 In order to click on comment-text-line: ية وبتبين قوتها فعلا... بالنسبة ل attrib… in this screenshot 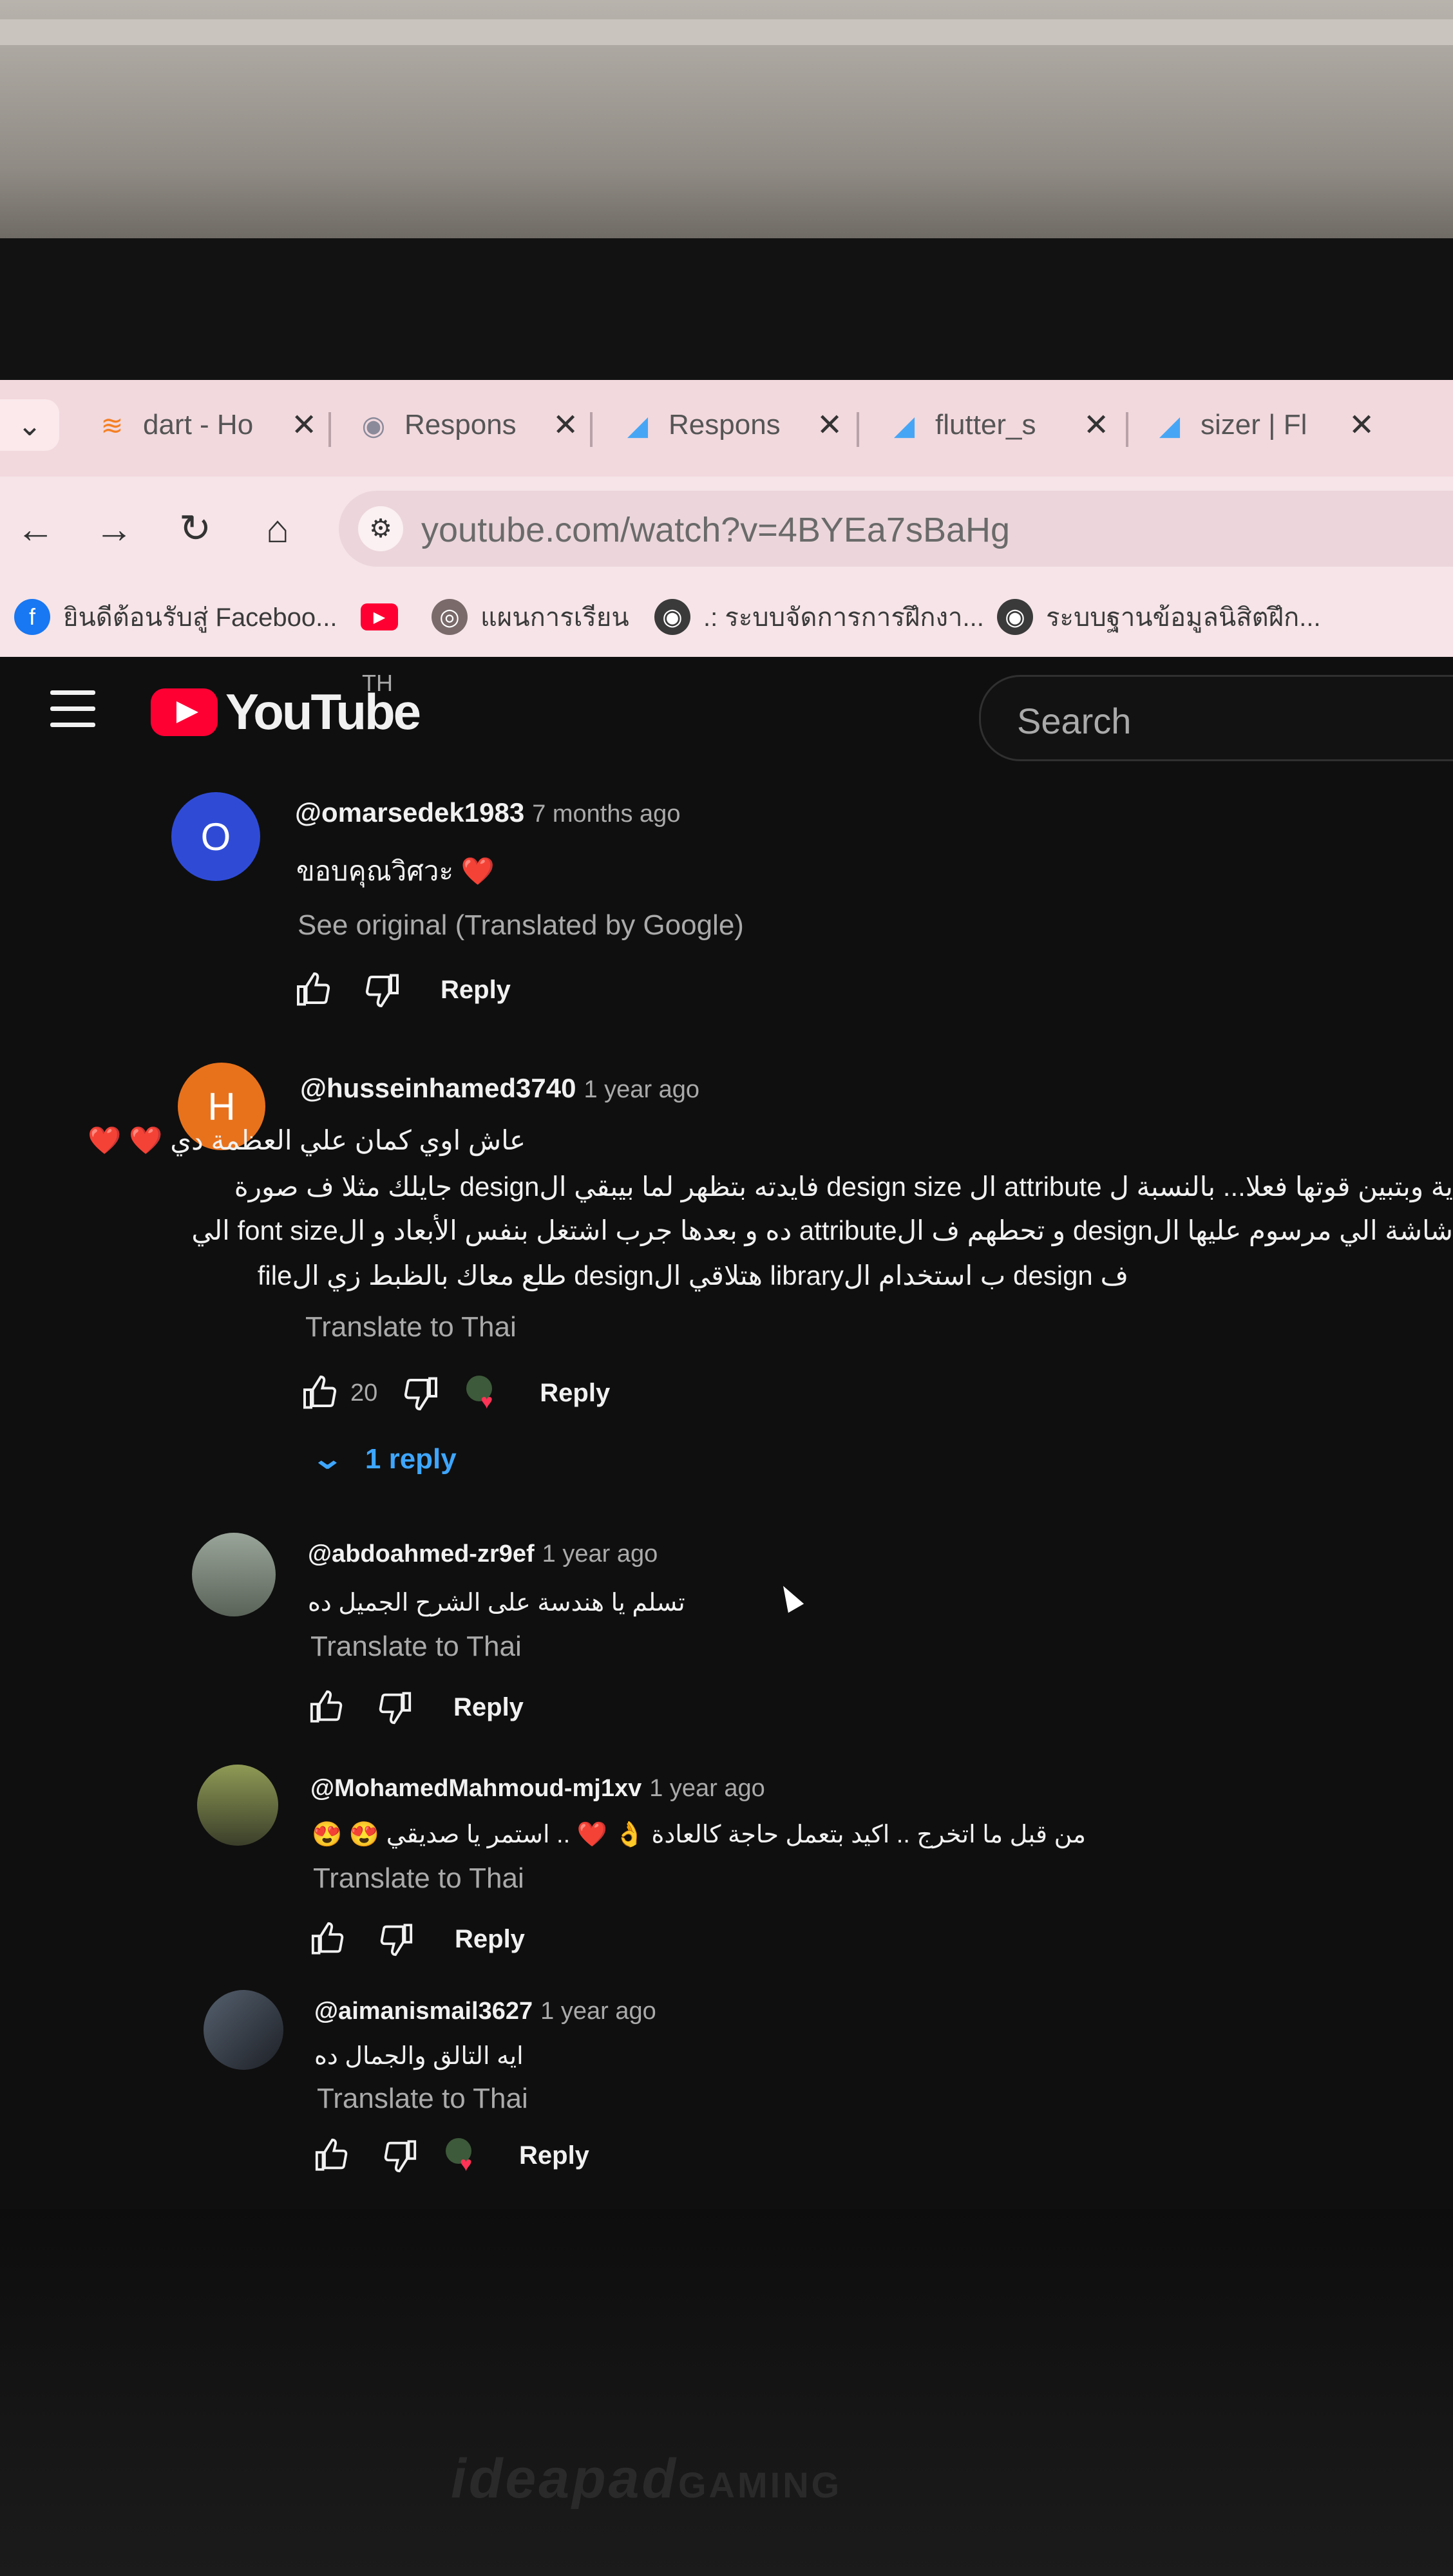, I will do `click(843, 1187)`.